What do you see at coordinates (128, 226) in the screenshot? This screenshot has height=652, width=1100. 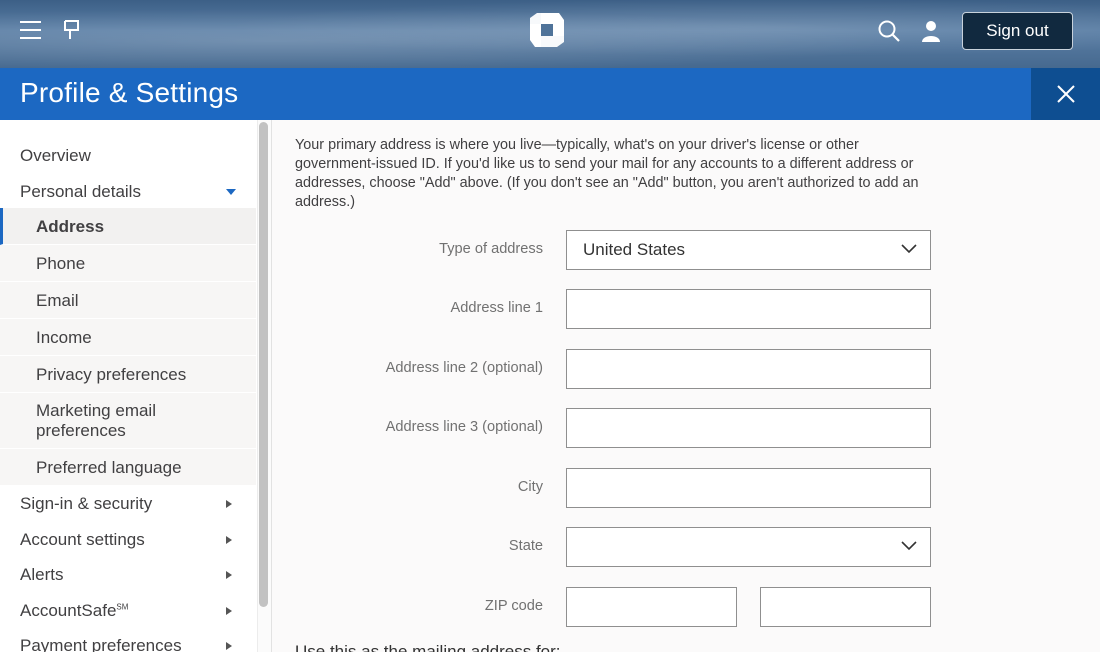 I see `sidebar-subitem-address: Address` at bounding box center [128, 226].